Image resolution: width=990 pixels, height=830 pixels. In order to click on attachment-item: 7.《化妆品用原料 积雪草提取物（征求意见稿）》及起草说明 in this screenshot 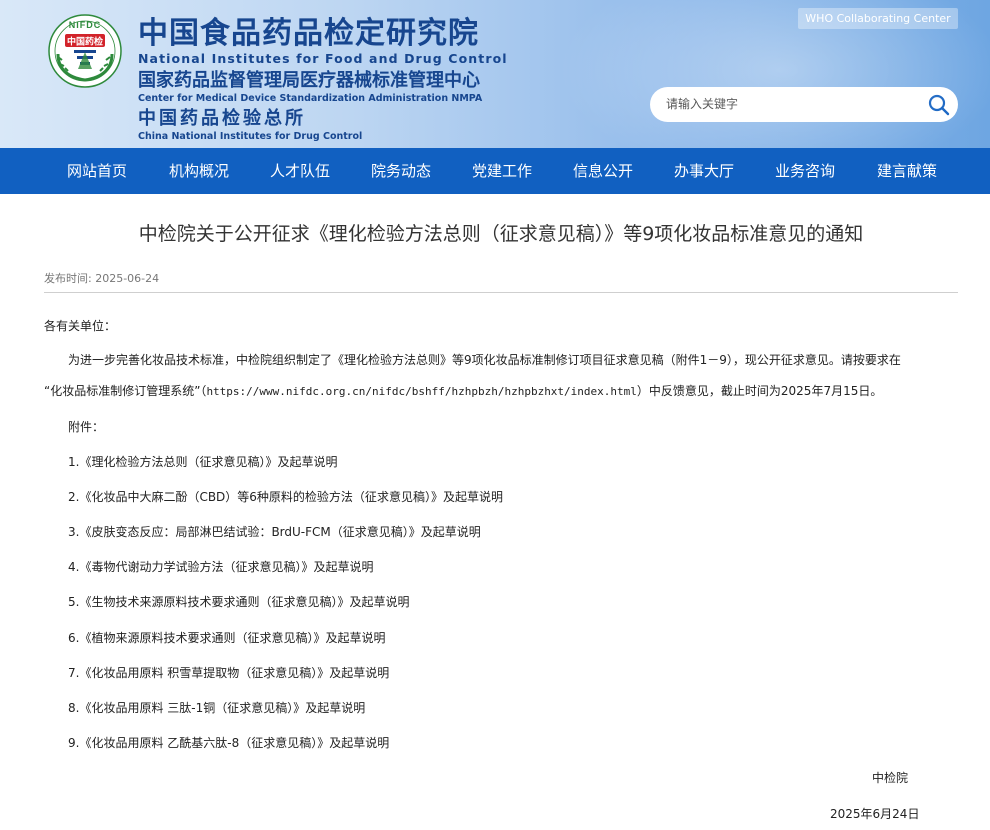, I will do `click(228, 673)`.